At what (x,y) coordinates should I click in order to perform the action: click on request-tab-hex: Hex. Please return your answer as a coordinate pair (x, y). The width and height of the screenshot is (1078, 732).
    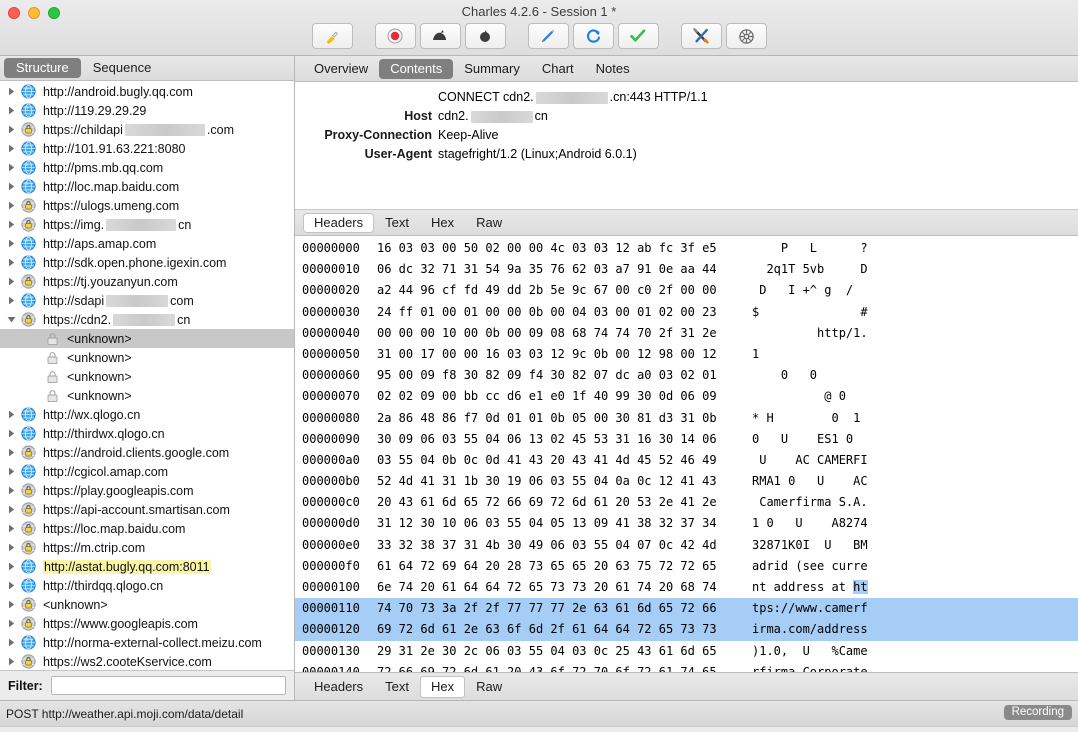
    Looking at the image, I should click on (442, 223).